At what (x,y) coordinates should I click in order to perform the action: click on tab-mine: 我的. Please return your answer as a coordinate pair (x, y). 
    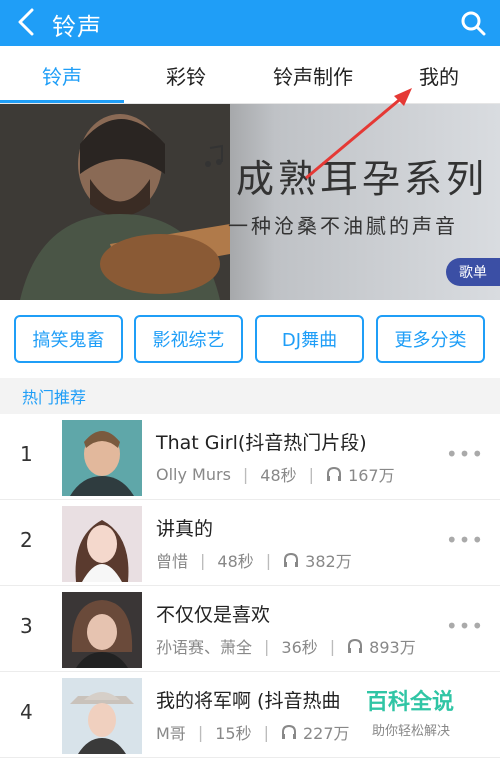
    Looking at the image, I should click on (439, 75).